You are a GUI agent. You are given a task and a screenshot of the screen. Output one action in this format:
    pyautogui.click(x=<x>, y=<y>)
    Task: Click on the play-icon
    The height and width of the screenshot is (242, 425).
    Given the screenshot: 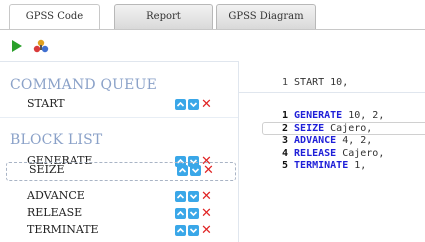 What is the action you would take?
    pyautogui.click(x=17, y=46)
    